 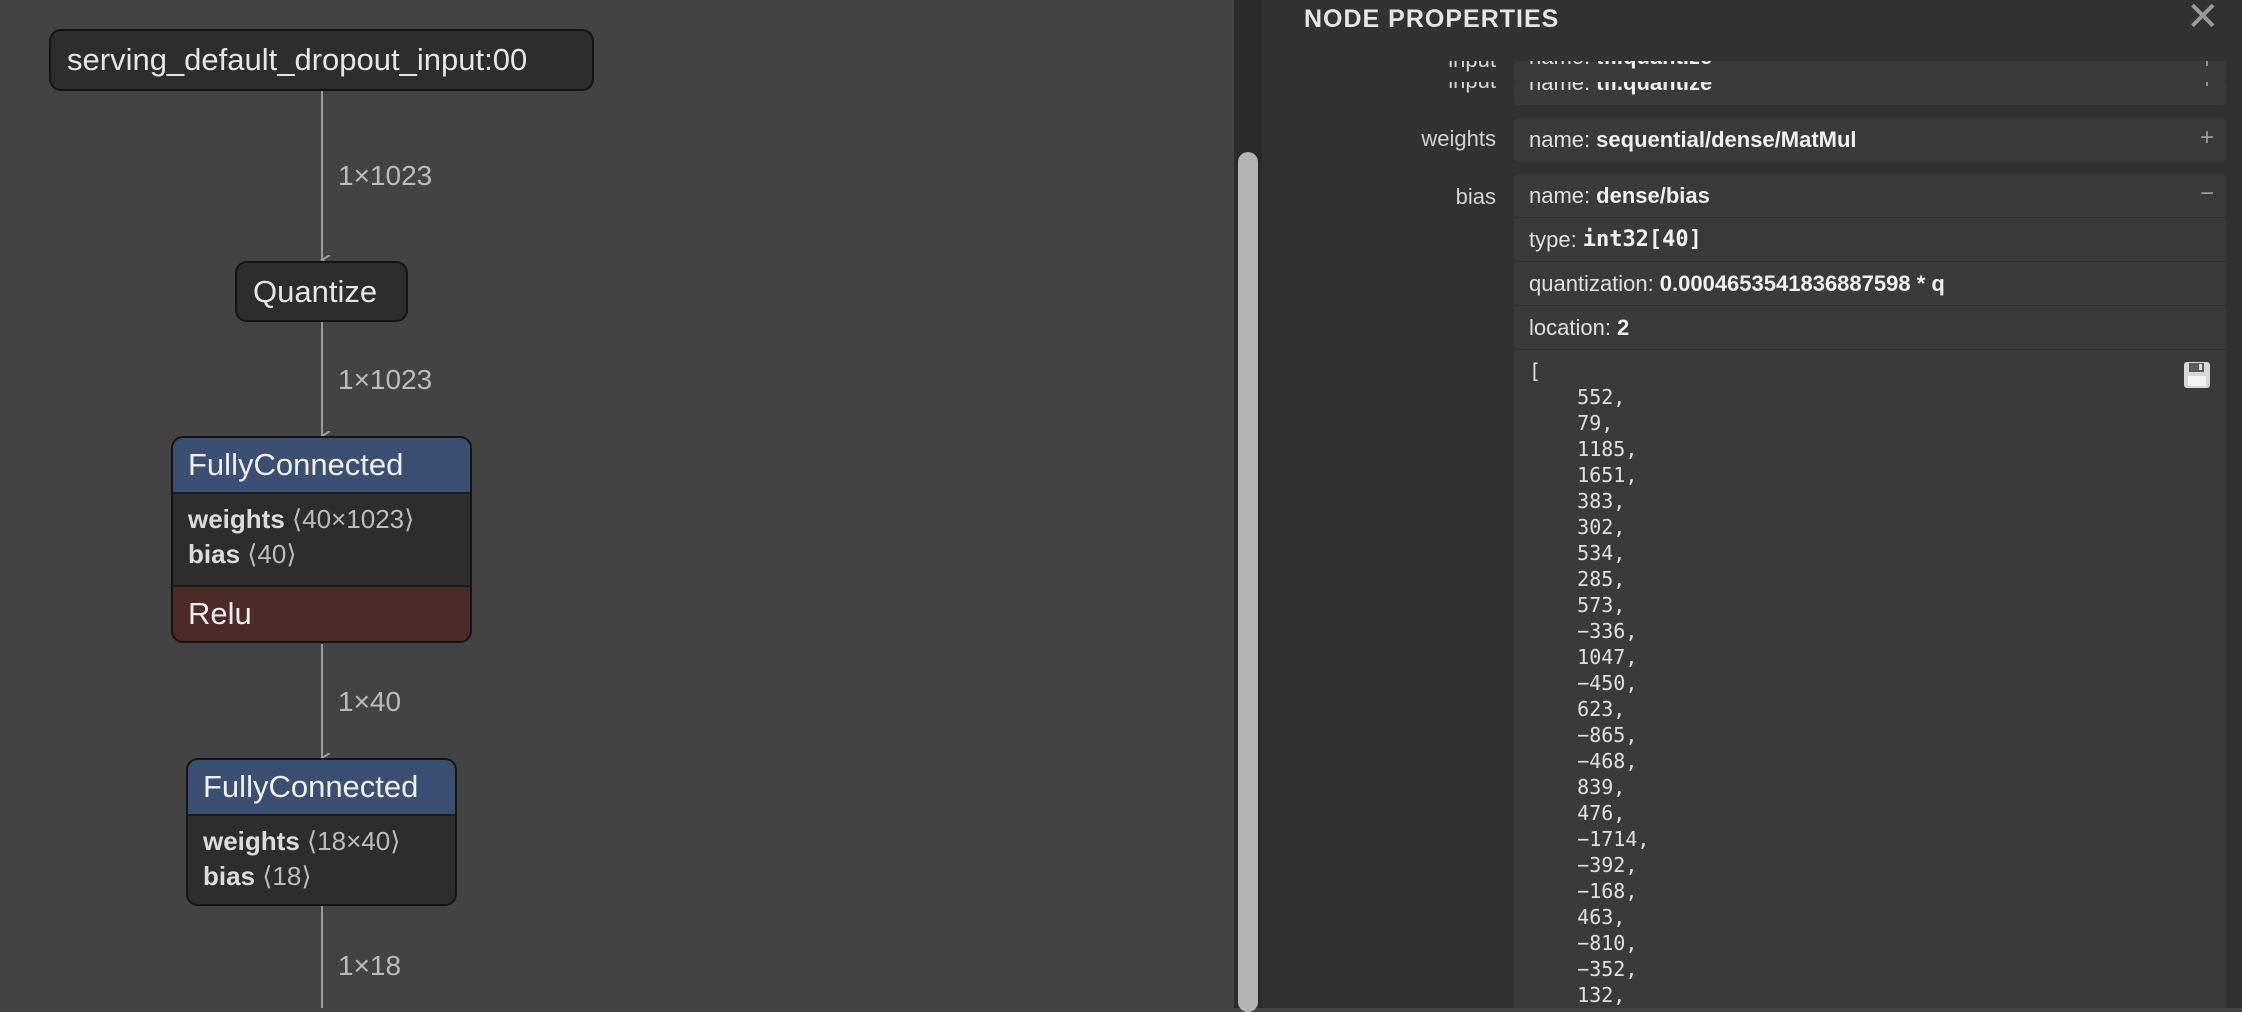 What do you see at coordinates (2197, 375) in the screenshot?
I see `save-icon` at bounding box center [2197, 375].